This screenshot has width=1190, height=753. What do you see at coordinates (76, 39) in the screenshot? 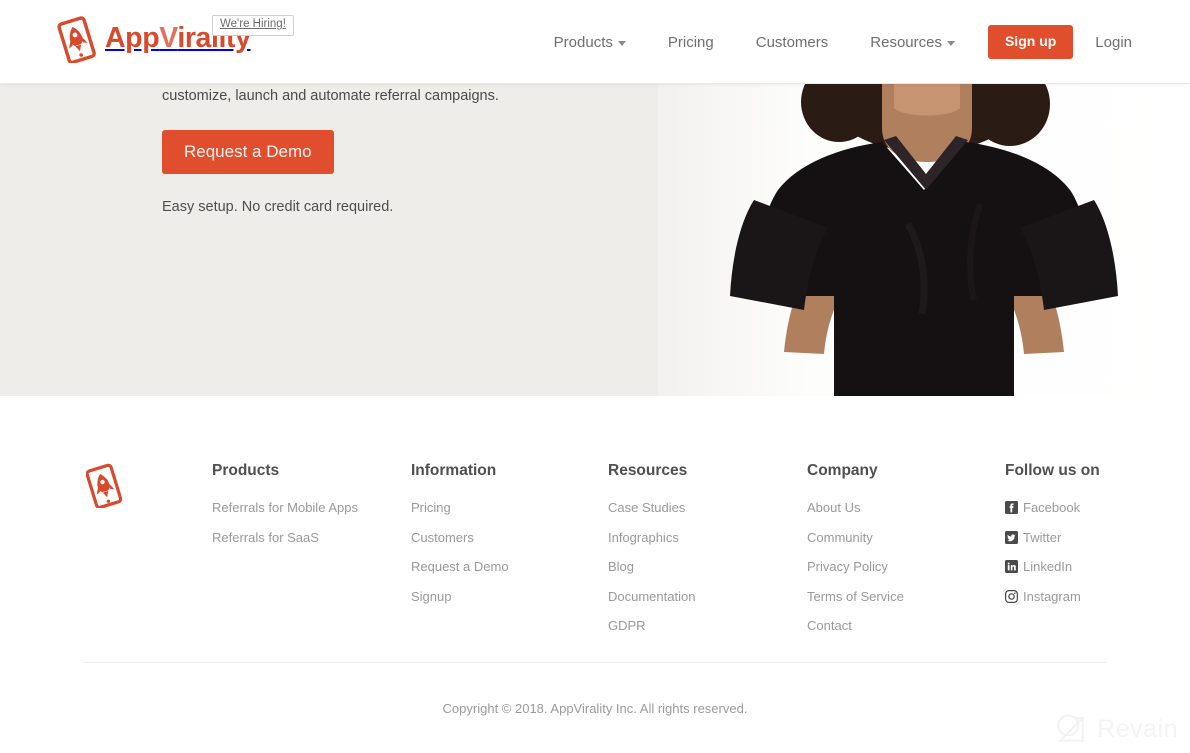
I see `rocket-phone-logo-icon` at bounding box center [76, 39].